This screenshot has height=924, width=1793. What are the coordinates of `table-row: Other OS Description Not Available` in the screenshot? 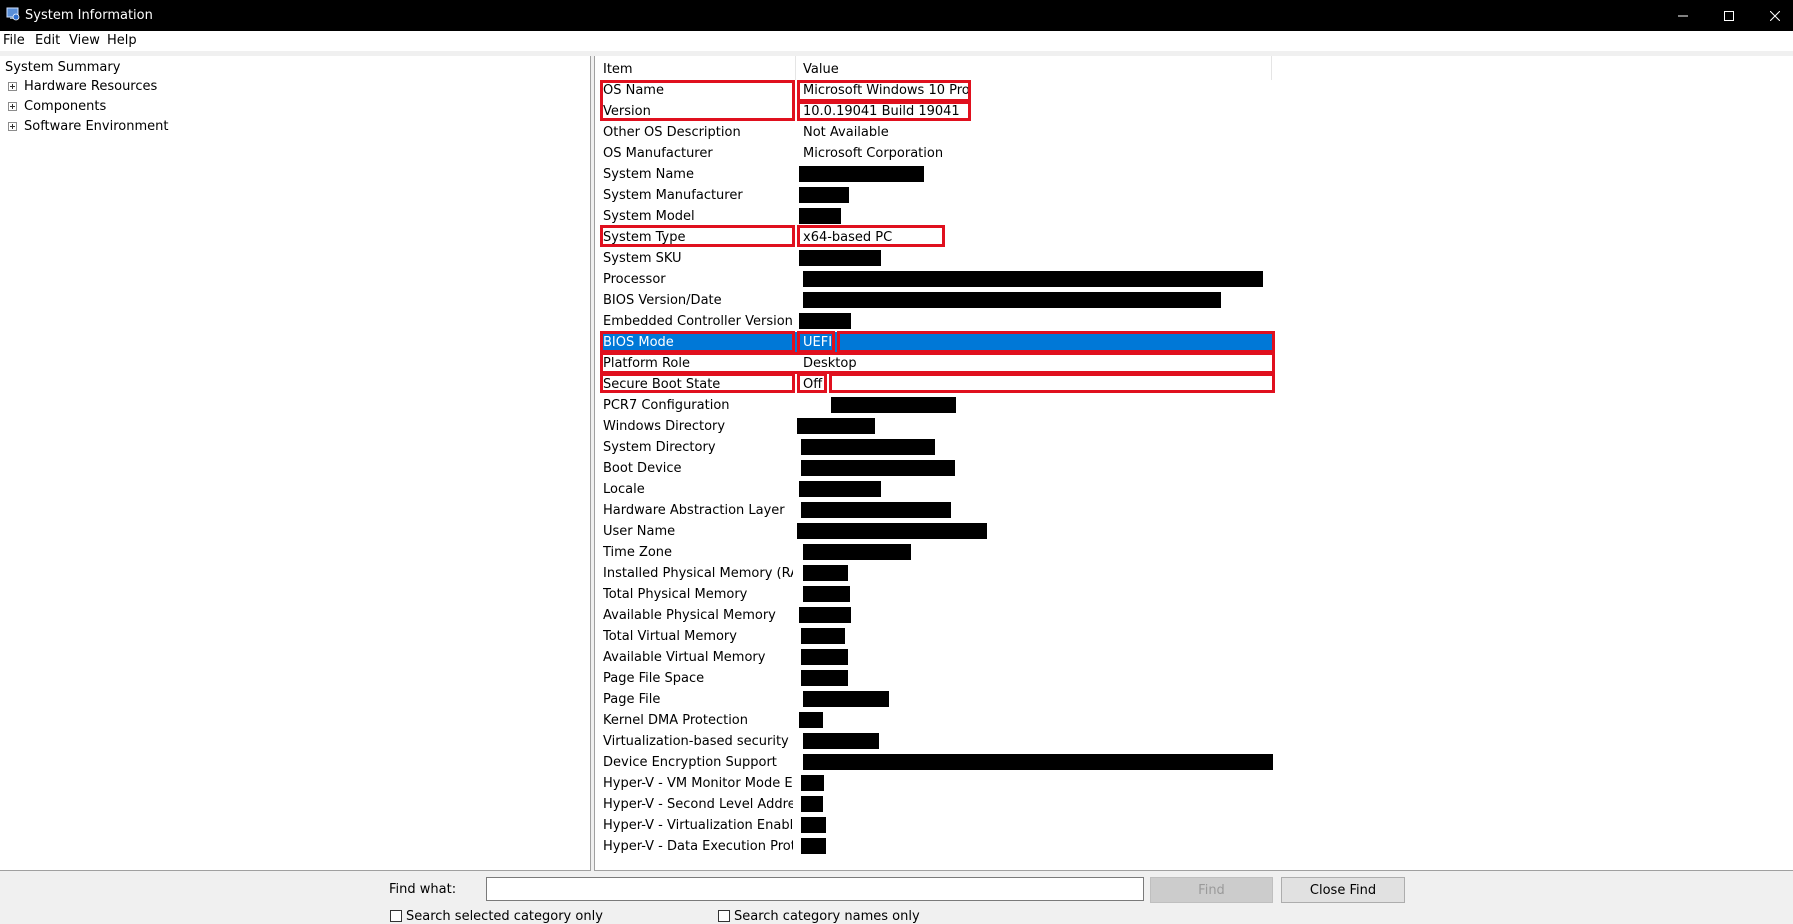 It's located at (1194, 132).